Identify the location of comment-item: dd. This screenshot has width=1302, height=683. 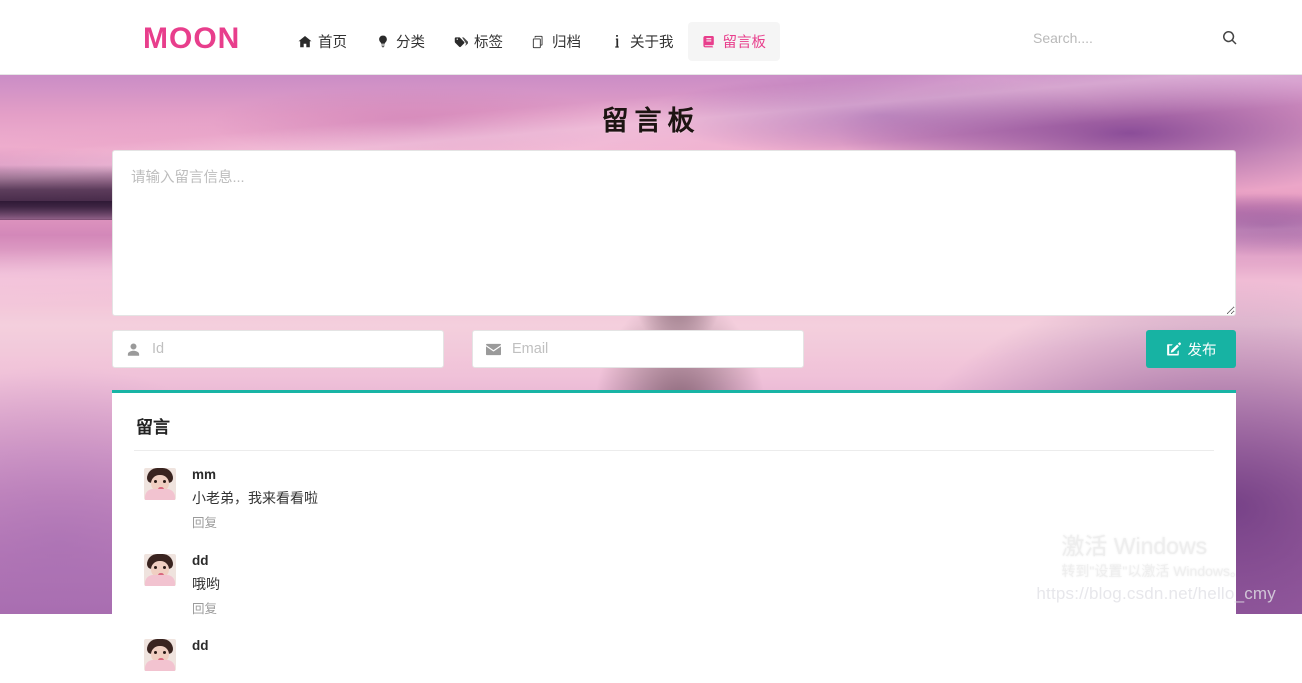
(674, 648).